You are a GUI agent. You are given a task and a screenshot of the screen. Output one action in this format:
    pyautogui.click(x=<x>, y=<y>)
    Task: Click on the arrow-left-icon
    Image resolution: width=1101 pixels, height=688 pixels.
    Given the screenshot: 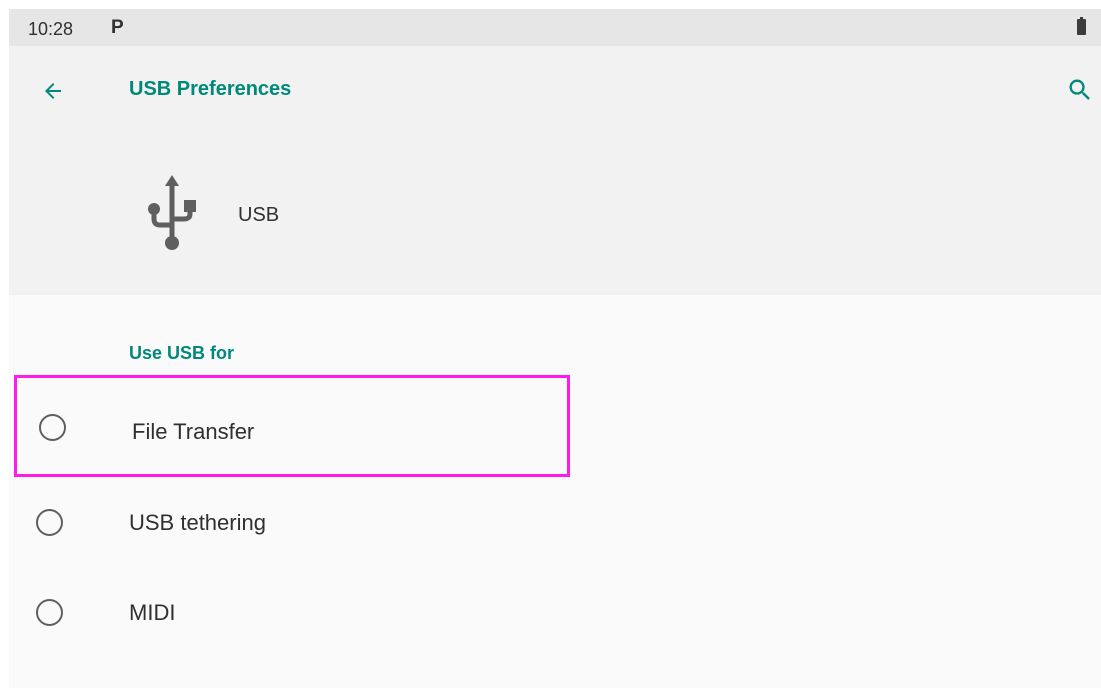 What is the action you would take?
    pyautogui.click(x=53, y=91)
    